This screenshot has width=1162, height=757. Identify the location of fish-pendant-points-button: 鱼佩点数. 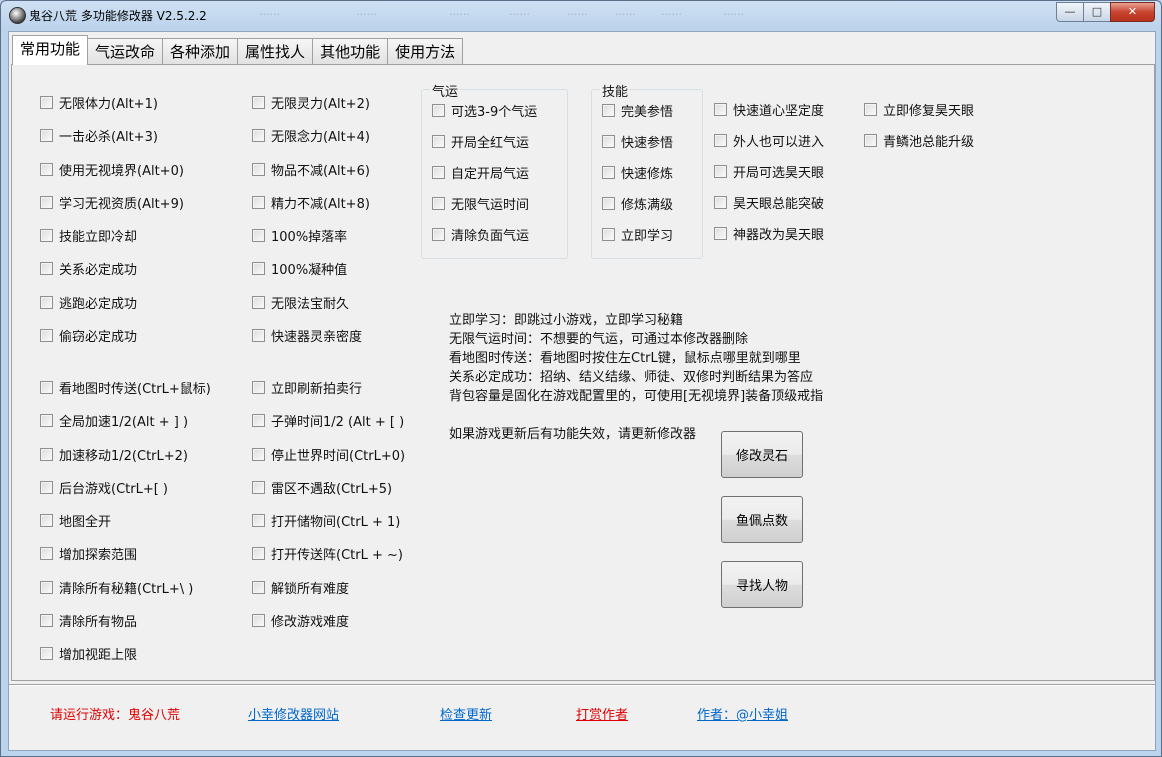
(762, 519).